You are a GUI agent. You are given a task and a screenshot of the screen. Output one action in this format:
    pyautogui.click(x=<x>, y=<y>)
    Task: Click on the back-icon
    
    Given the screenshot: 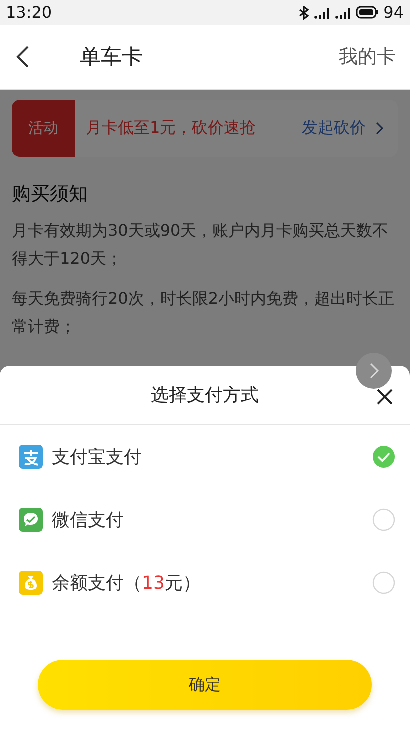 What is the action you would take?
    pyautogui.click(x=23, y=57)
    